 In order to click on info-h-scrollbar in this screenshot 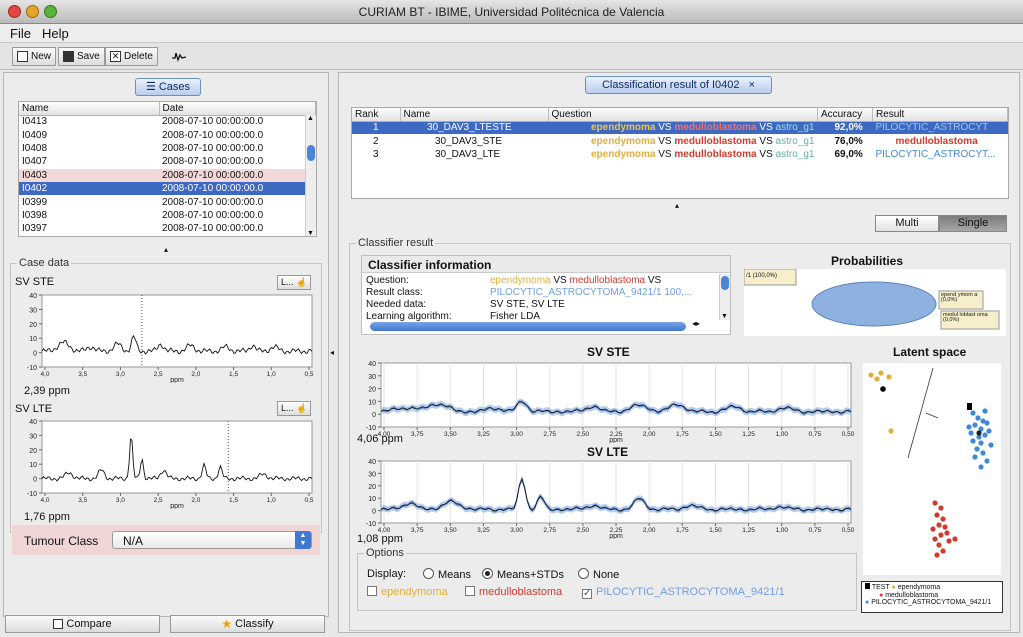, I will do `click(528, 326)`.